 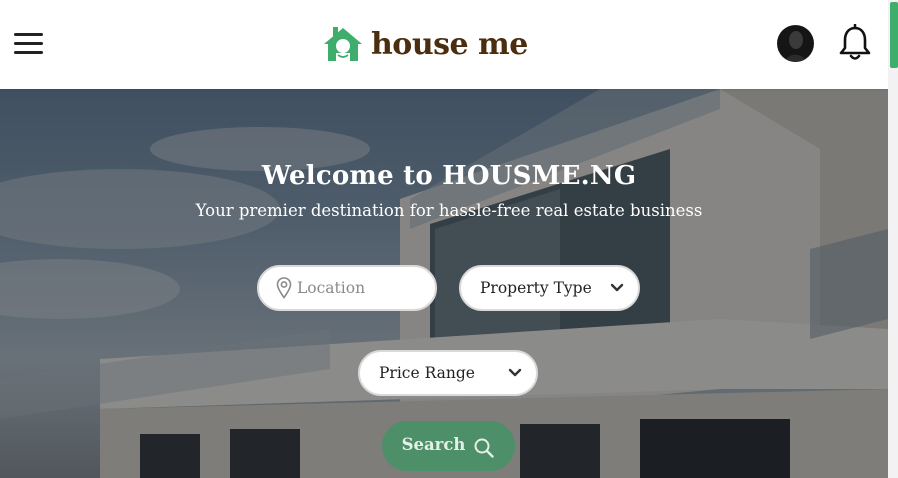 What do you see at coordinates (536, 288) in the screenshot?
I see `property-type-label: Property Type` at bounding box center [536, 288].